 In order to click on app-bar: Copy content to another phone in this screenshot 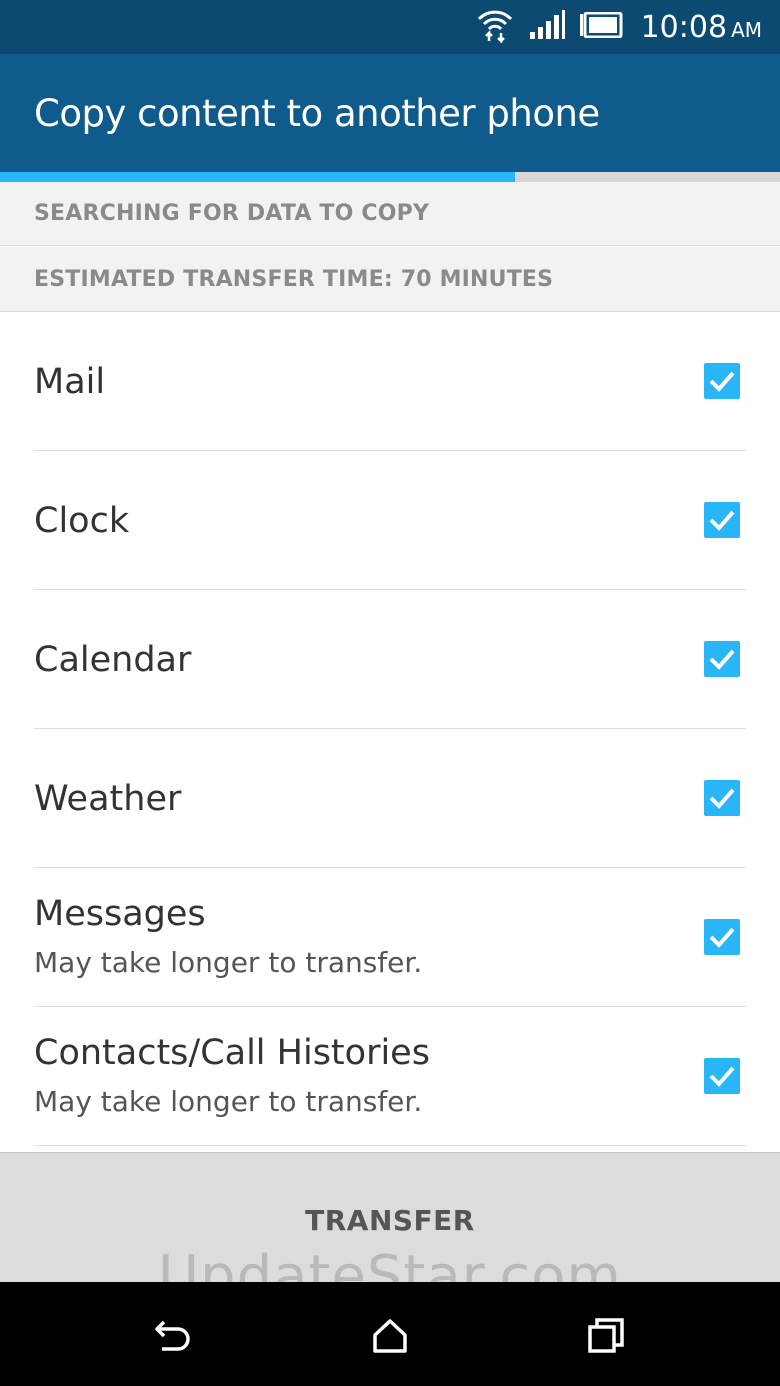, I will do `click(390, 113)`.